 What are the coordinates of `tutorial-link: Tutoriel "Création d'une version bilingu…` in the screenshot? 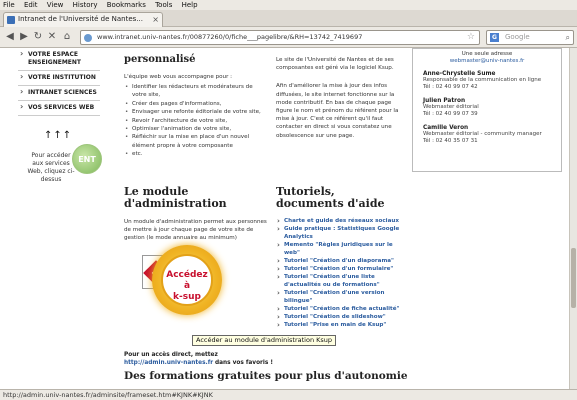 It's located at (341, 297).